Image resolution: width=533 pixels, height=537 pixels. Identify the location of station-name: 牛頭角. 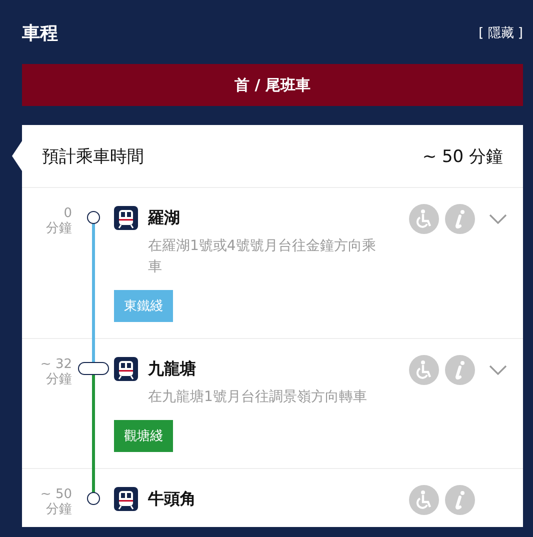
(172, 499).